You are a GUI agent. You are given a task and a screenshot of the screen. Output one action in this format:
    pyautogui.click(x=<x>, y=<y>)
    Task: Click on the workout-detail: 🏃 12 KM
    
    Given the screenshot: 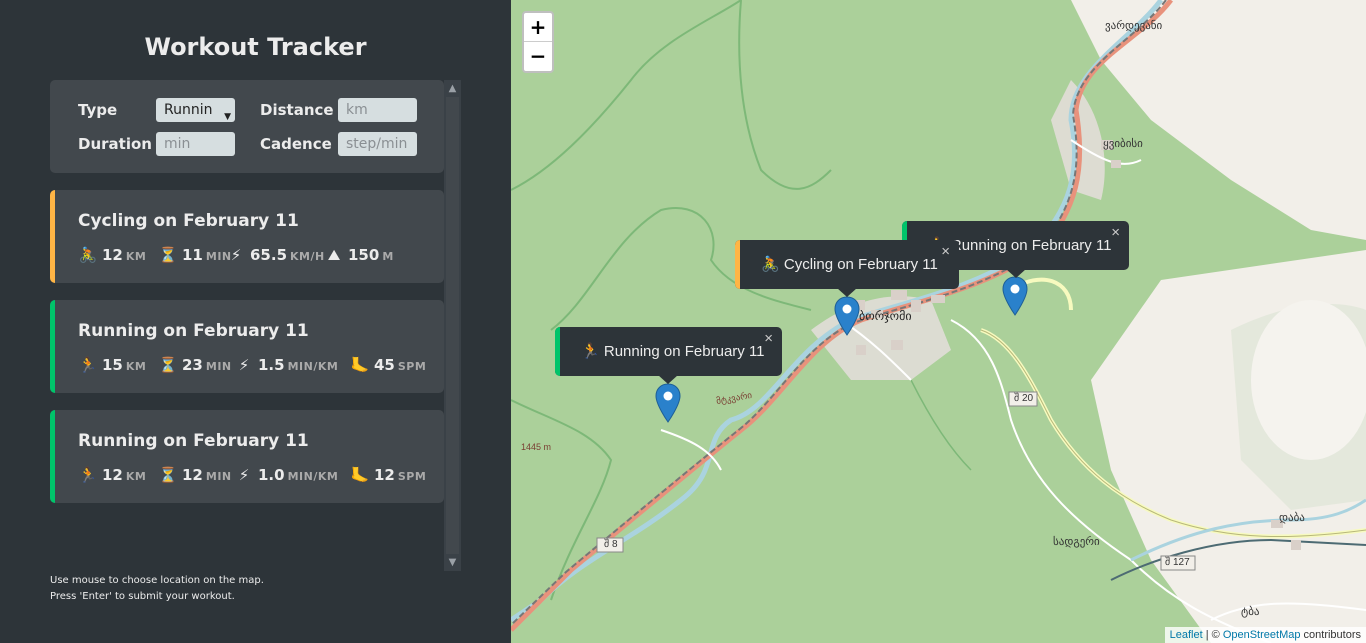 What is the action you would take?
    pyautogui.click(x=112, y=475)
    